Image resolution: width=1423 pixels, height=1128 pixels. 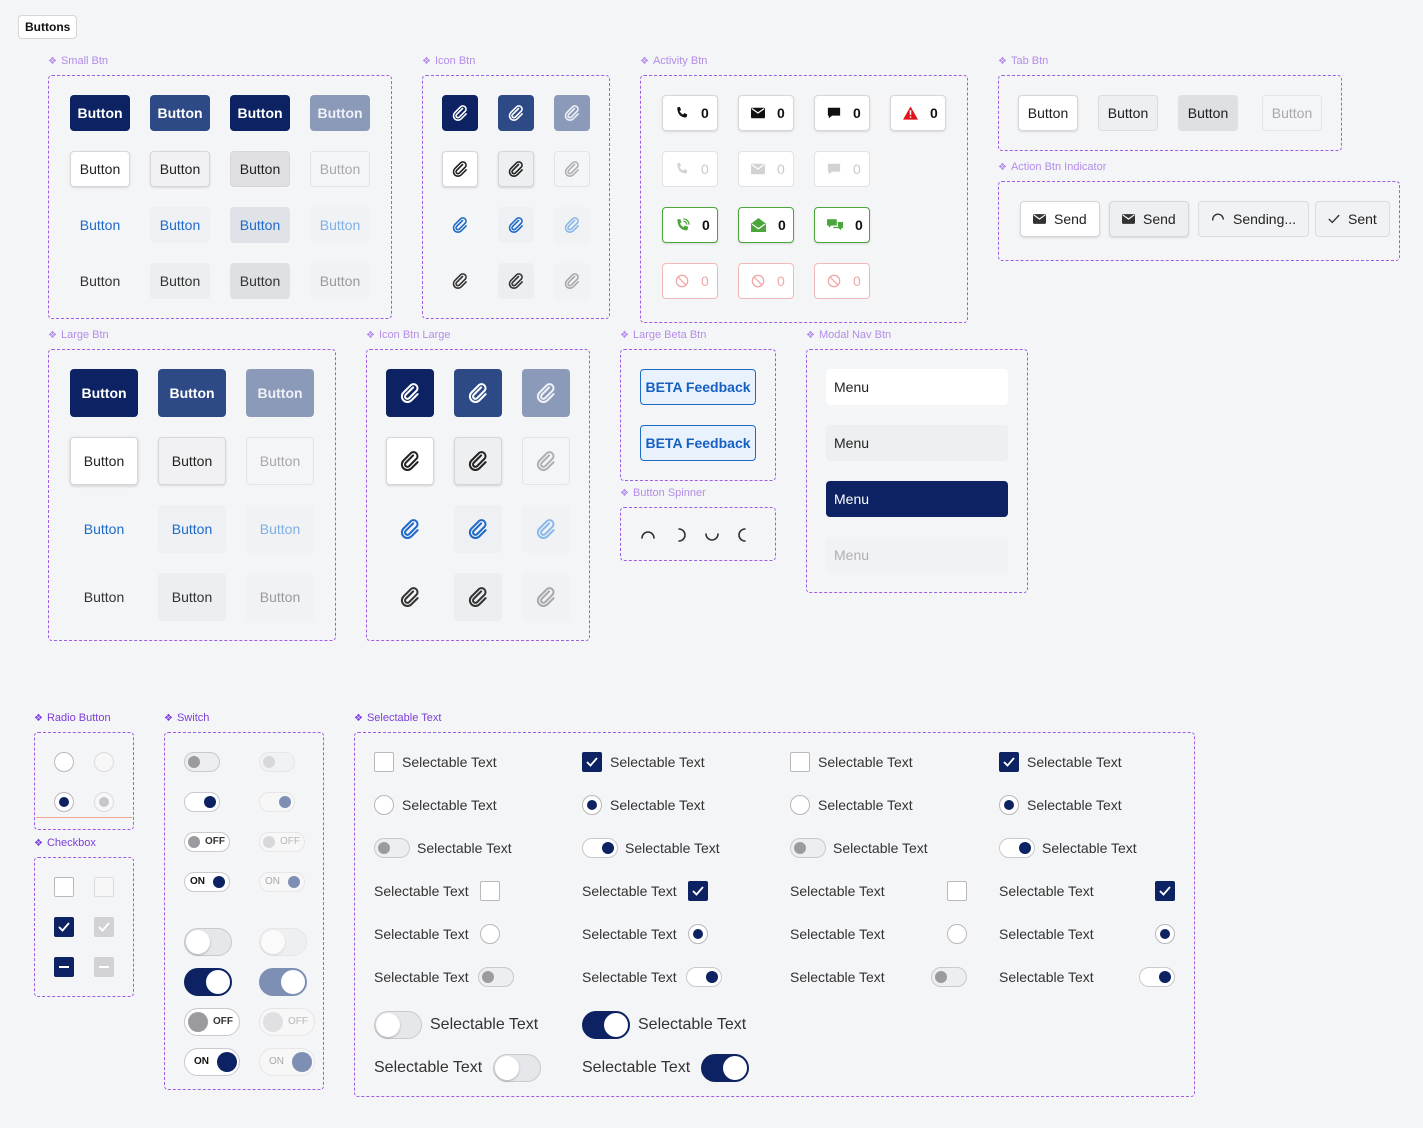 What do you see at coordinates (1149, 219) in the screenshot?
I see `send-button-hover: Send` at bounding box center [1149, 219].